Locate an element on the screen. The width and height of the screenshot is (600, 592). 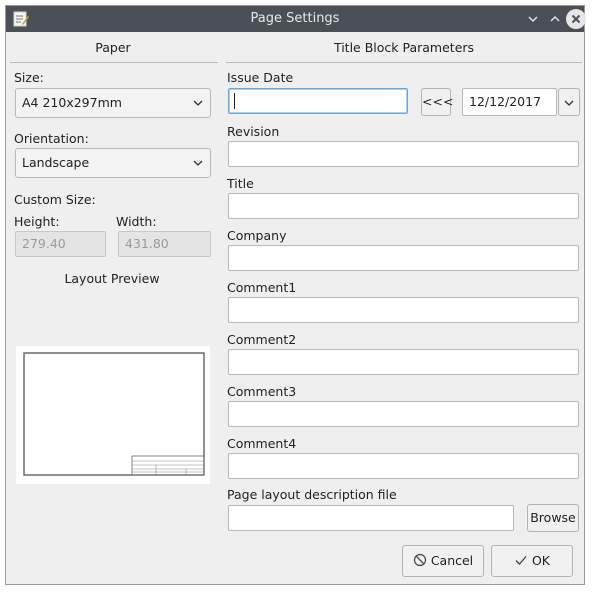
close-button is located at coordinates (576, 19).